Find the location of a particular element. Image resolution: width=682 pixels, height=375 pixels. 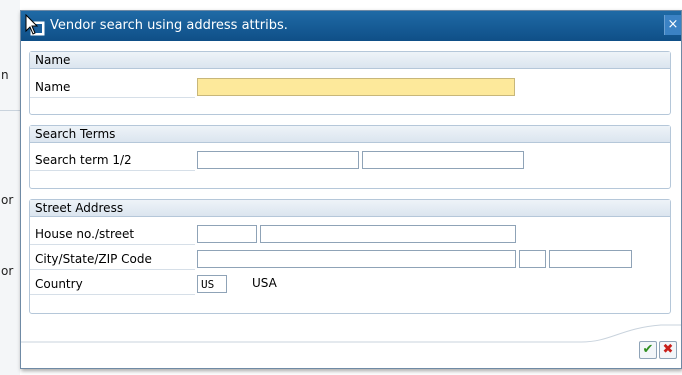

close-button: × is located at coordinates (672, 25).